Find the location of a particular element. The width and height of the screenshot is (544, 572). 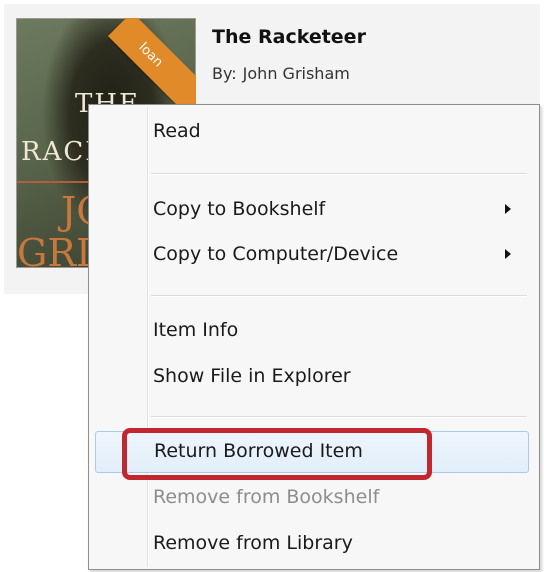

menu-item-label: Copy to Computer/Device is located at coordinates (276, 254).